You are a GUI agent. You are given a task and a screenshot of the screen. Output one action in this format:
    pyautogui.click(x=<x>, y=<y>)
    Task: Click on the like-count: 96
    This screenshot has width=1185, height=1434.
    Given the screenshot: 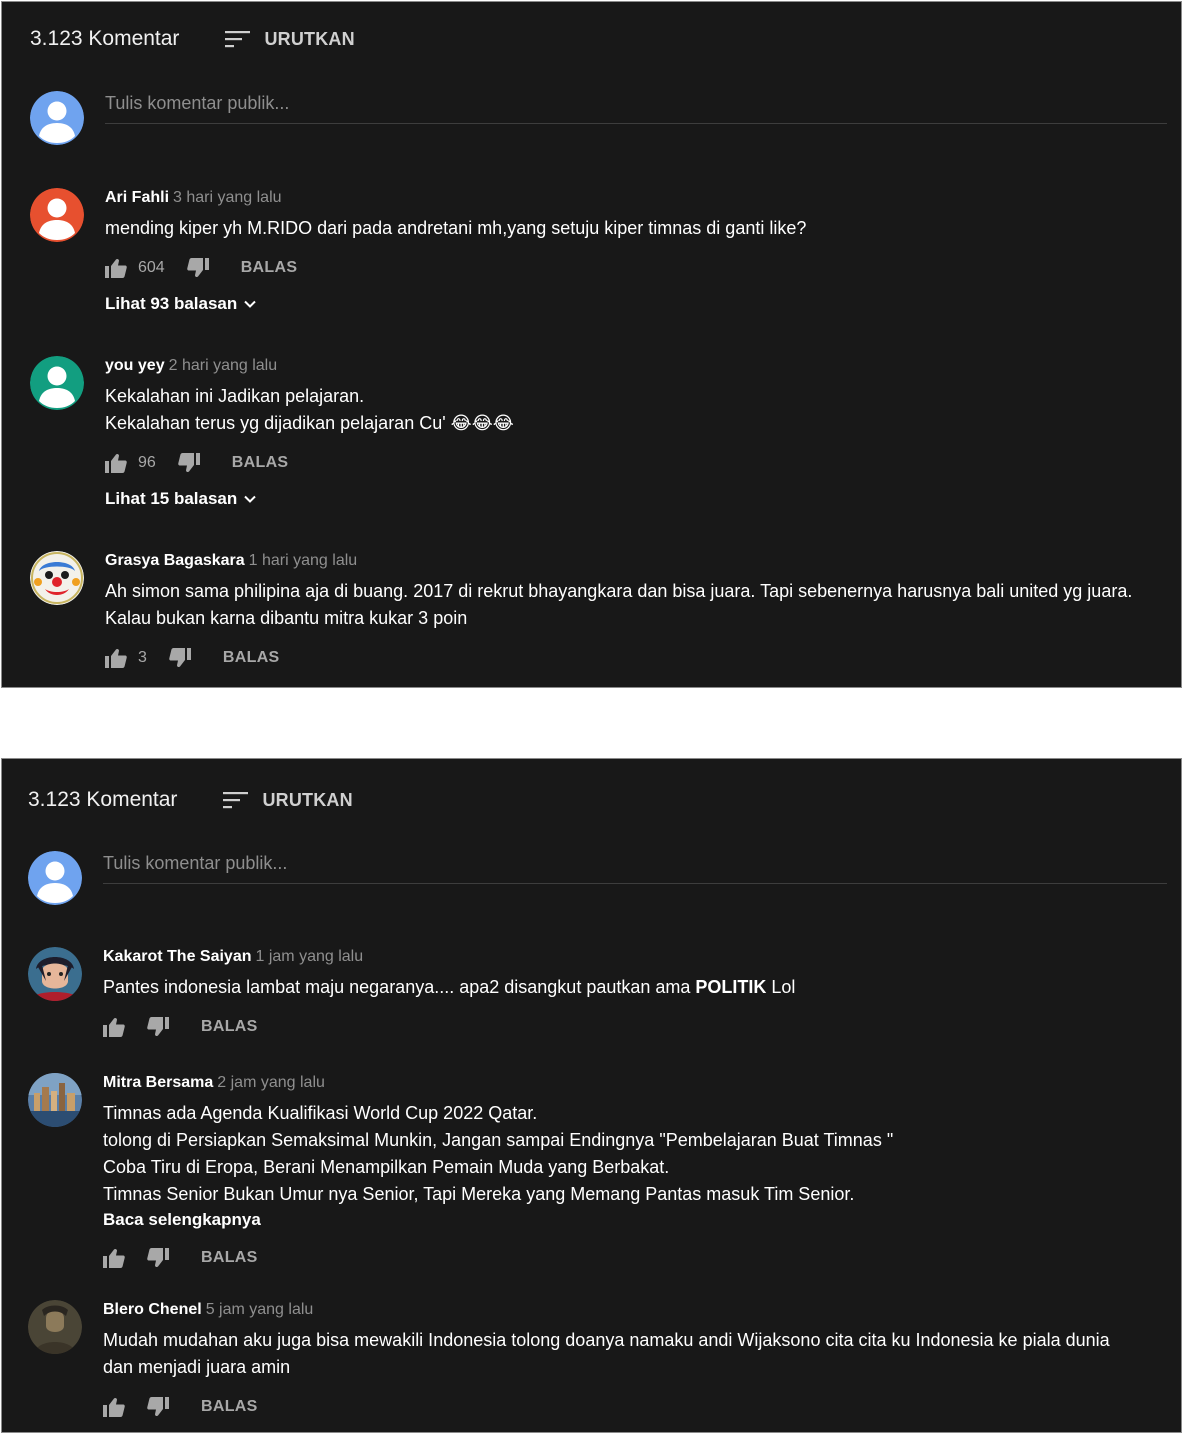 What is the action you would take?
    pyautogui.click(x=147, y=462)
    